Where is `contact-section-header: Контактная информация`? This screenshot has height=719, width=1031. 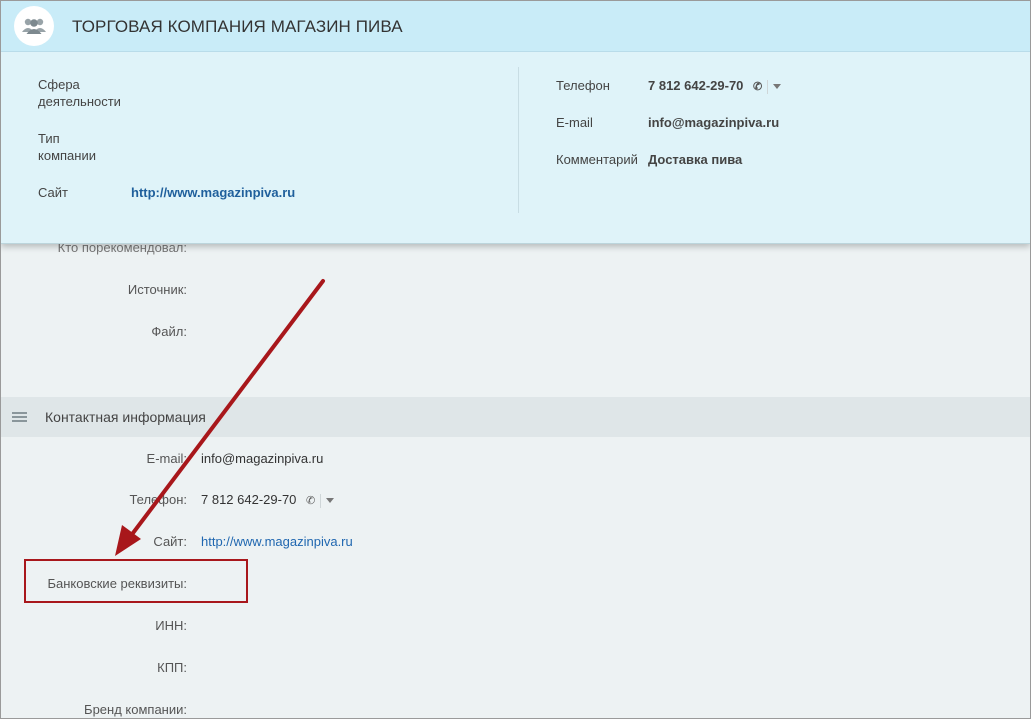 contact-section-header: Контактная информация is located at coordinates (515, 417).